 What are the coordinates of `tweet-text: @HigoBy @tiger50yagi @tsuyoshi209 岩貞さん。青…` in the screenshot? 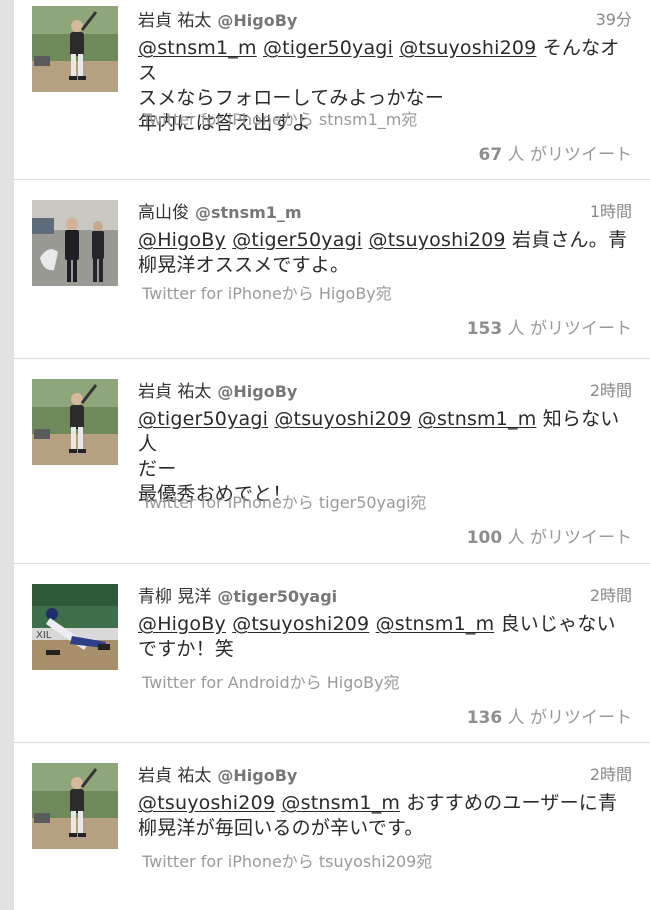 It's located at (386, 253).